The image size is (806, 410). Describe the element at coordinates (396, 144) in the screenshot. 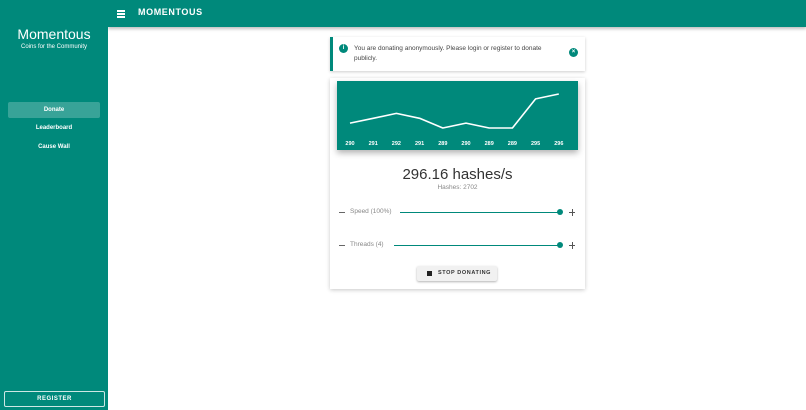

I see `x-tick-label: 292` at that location.